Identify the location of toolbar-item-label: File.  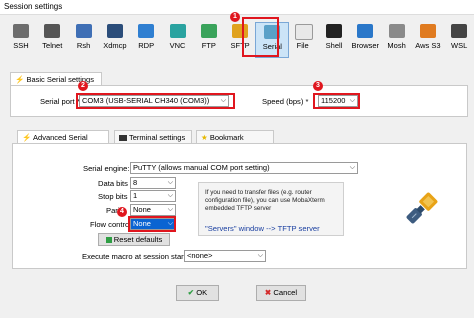
(302, 45).